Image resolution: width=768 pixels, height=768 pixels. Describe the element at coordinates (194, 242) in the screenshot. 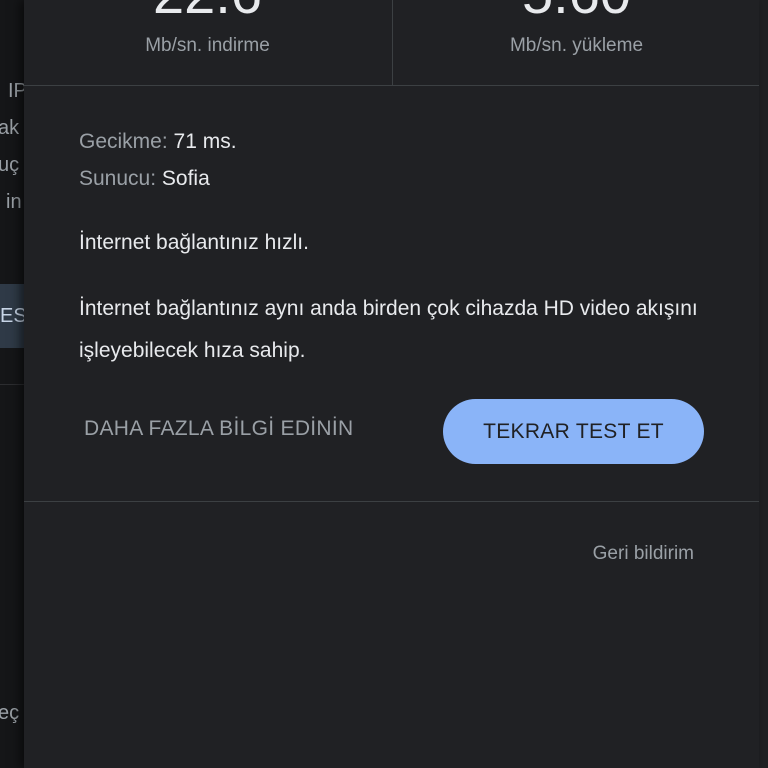

I see `connection-summary: İnternet bağlantınız hızlı.` at that location.